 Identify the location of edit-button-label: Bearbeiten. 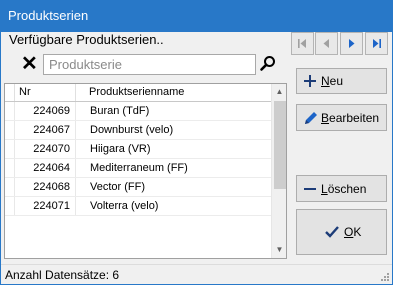
(350, 117).